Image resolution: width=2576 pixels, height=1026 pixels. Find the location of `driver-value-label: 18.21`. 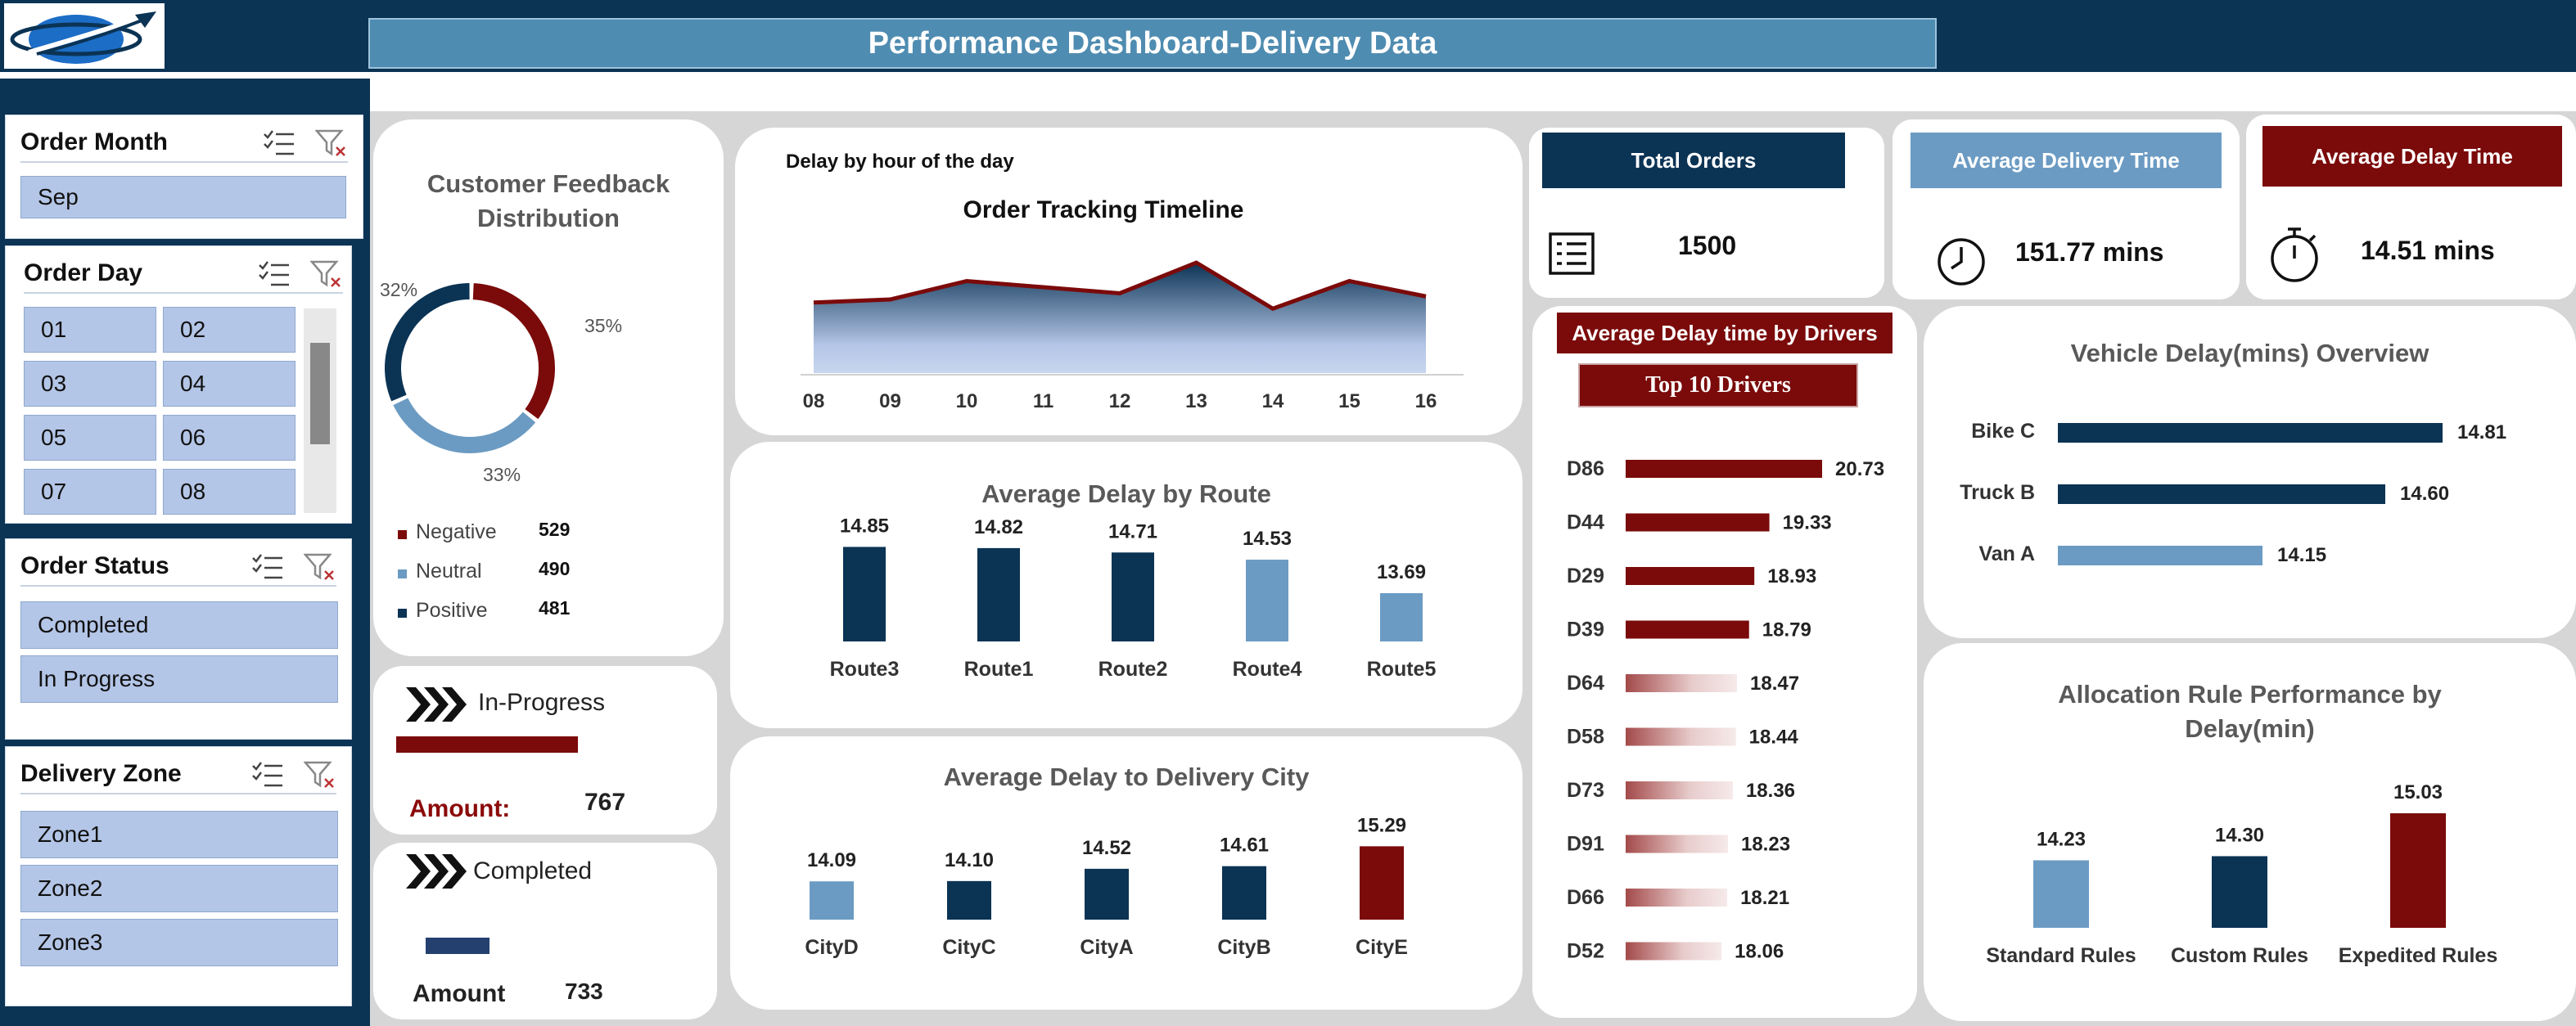

driver-value-label: 18.21 is located at coordinates (1764, 898).